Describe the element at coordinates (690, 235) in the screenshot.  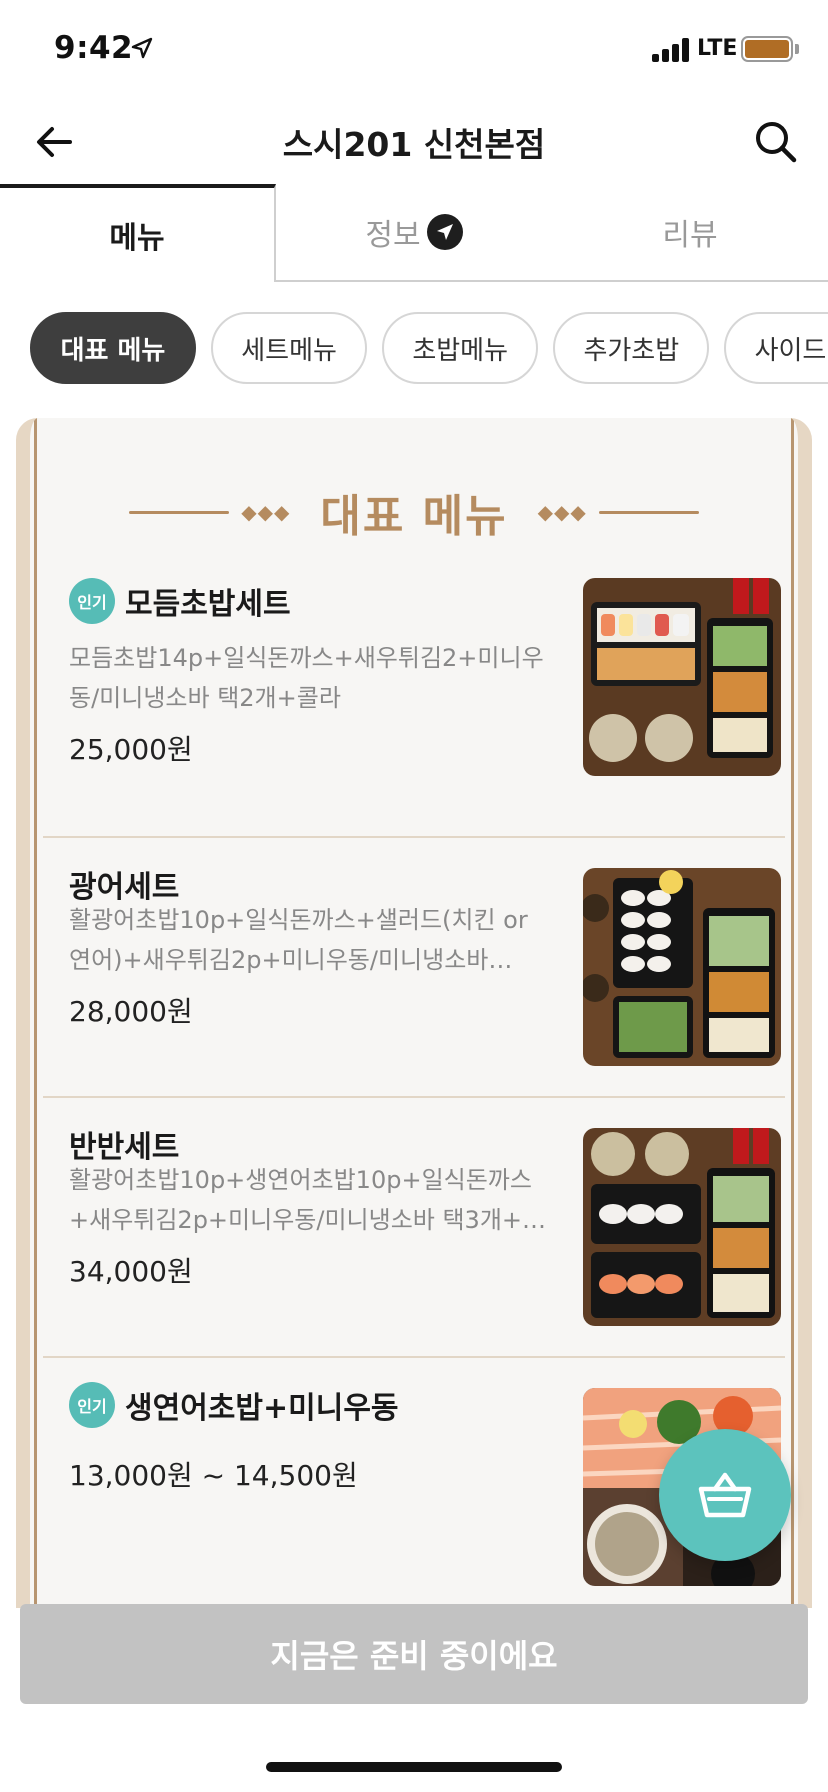
I see `tab-label: 리뷰` at that location.